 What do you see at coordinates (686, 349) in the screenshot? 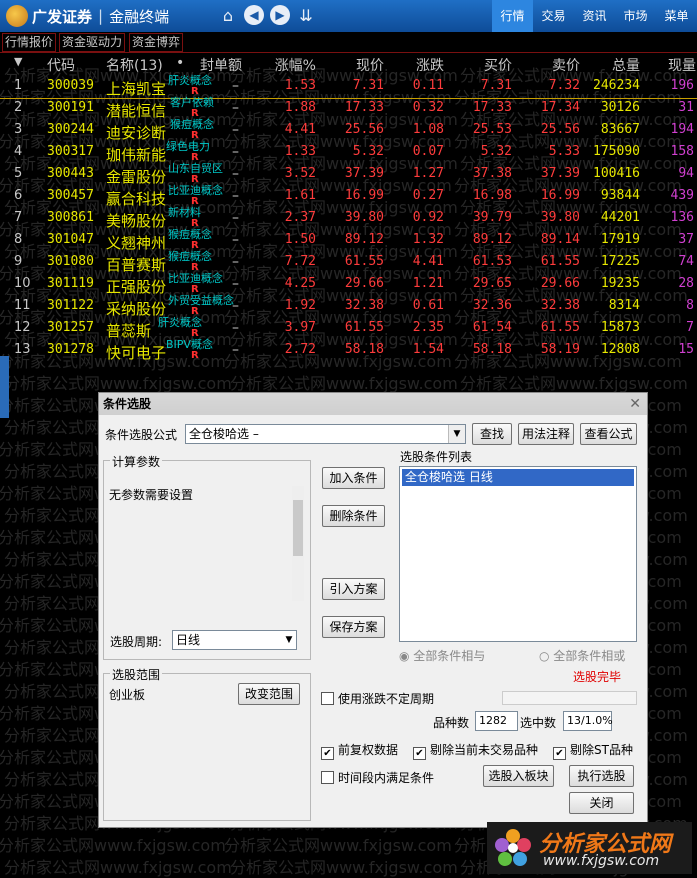
I see `current-volume: 15` at bounding box center [686, 349].